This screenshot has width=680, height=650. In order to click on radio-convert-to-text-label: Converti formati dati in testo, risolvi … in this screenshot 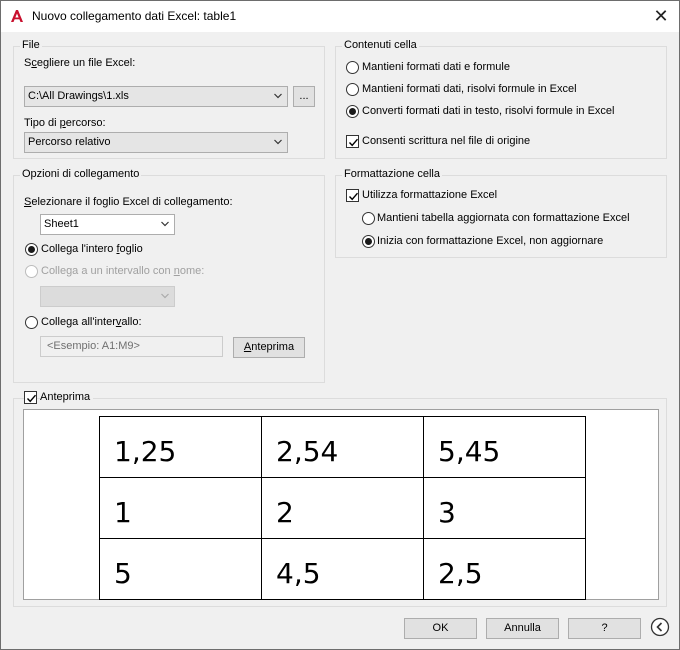, I will do `click(488, 111)`.